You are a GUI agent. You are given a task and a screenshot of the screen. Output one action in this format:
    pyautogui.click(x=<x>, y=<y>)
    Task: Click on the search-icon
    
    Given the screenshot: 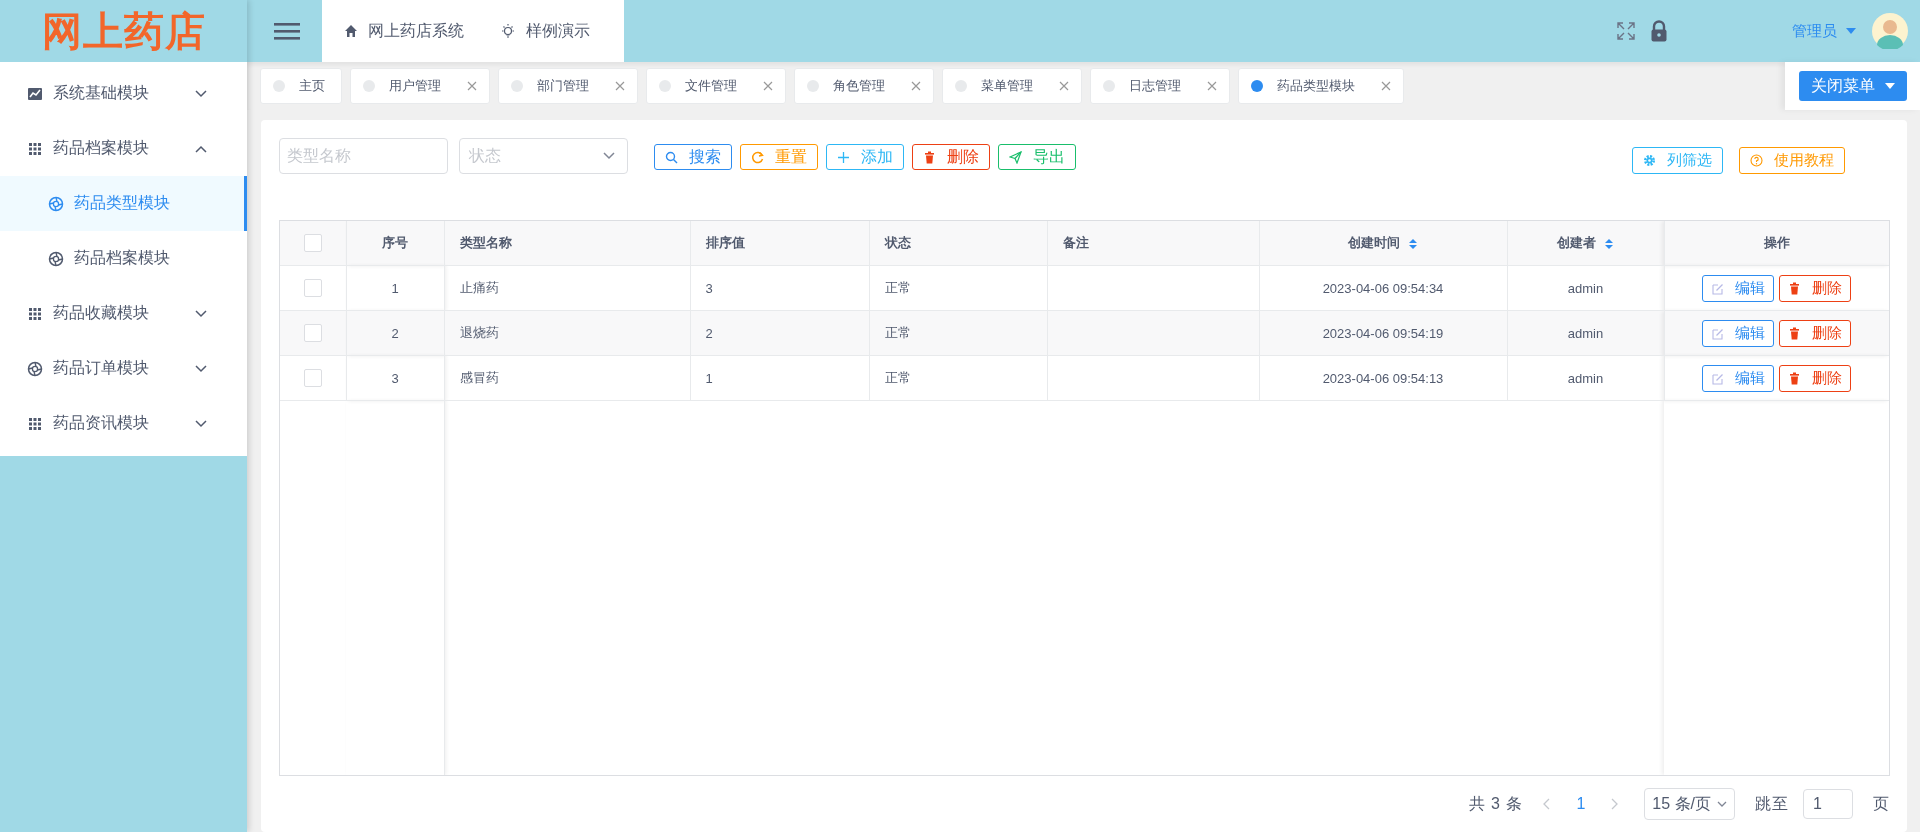 What is the action you would take?
    pyautogui.click(x=671, y=157)
    